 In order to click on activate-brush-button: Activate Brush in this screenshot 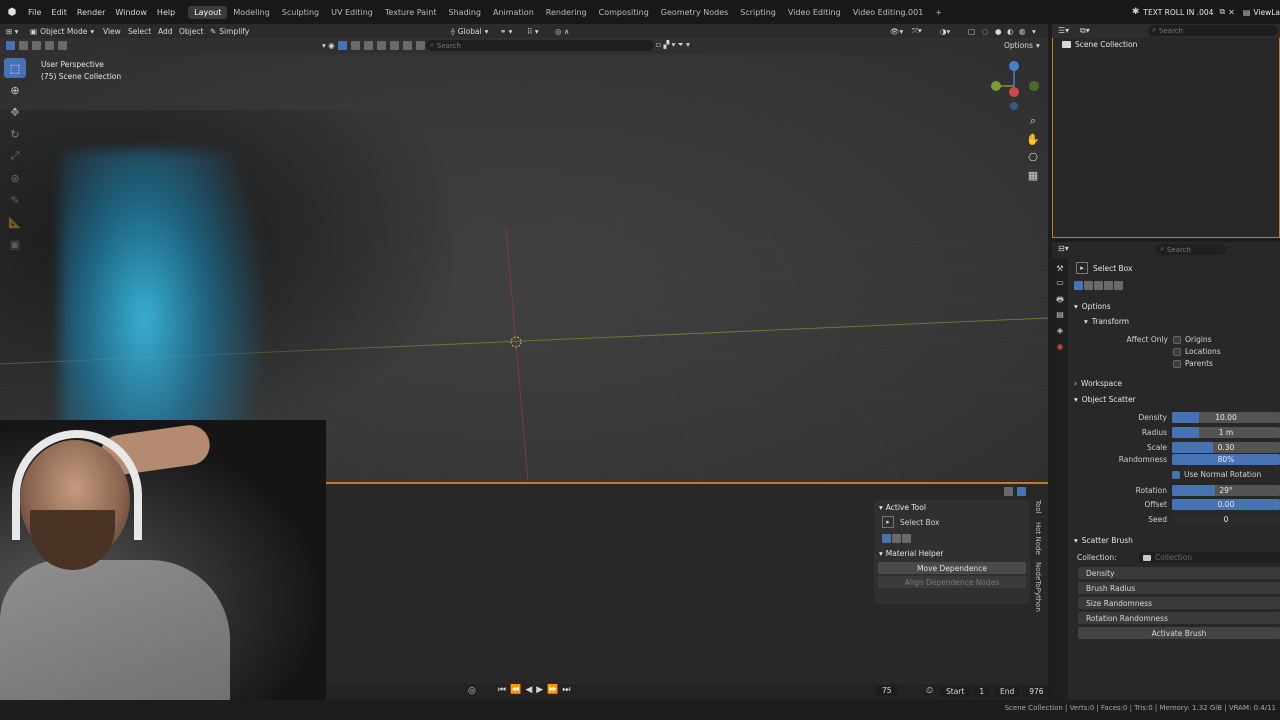, I will do `click(1179, 633)`.